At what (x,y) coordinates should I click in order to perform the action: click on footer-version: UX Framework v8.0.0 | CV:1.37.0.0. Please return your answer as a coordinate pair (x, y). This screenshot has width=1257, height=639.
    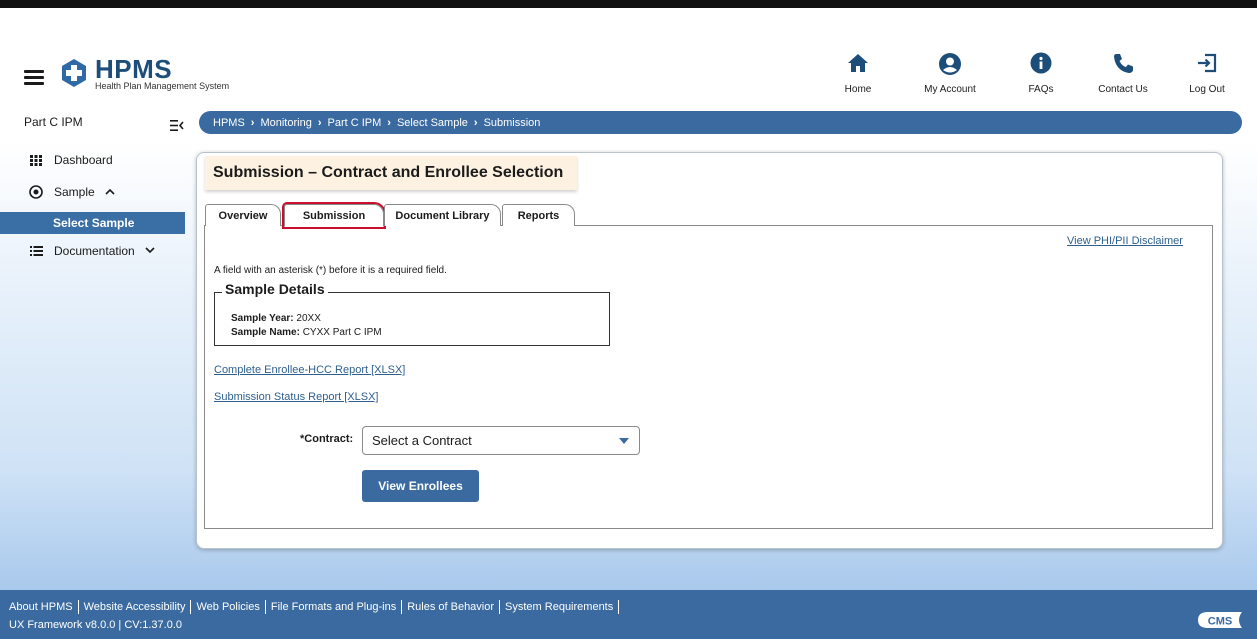
    Looking at the image, I should click on (96, 625).